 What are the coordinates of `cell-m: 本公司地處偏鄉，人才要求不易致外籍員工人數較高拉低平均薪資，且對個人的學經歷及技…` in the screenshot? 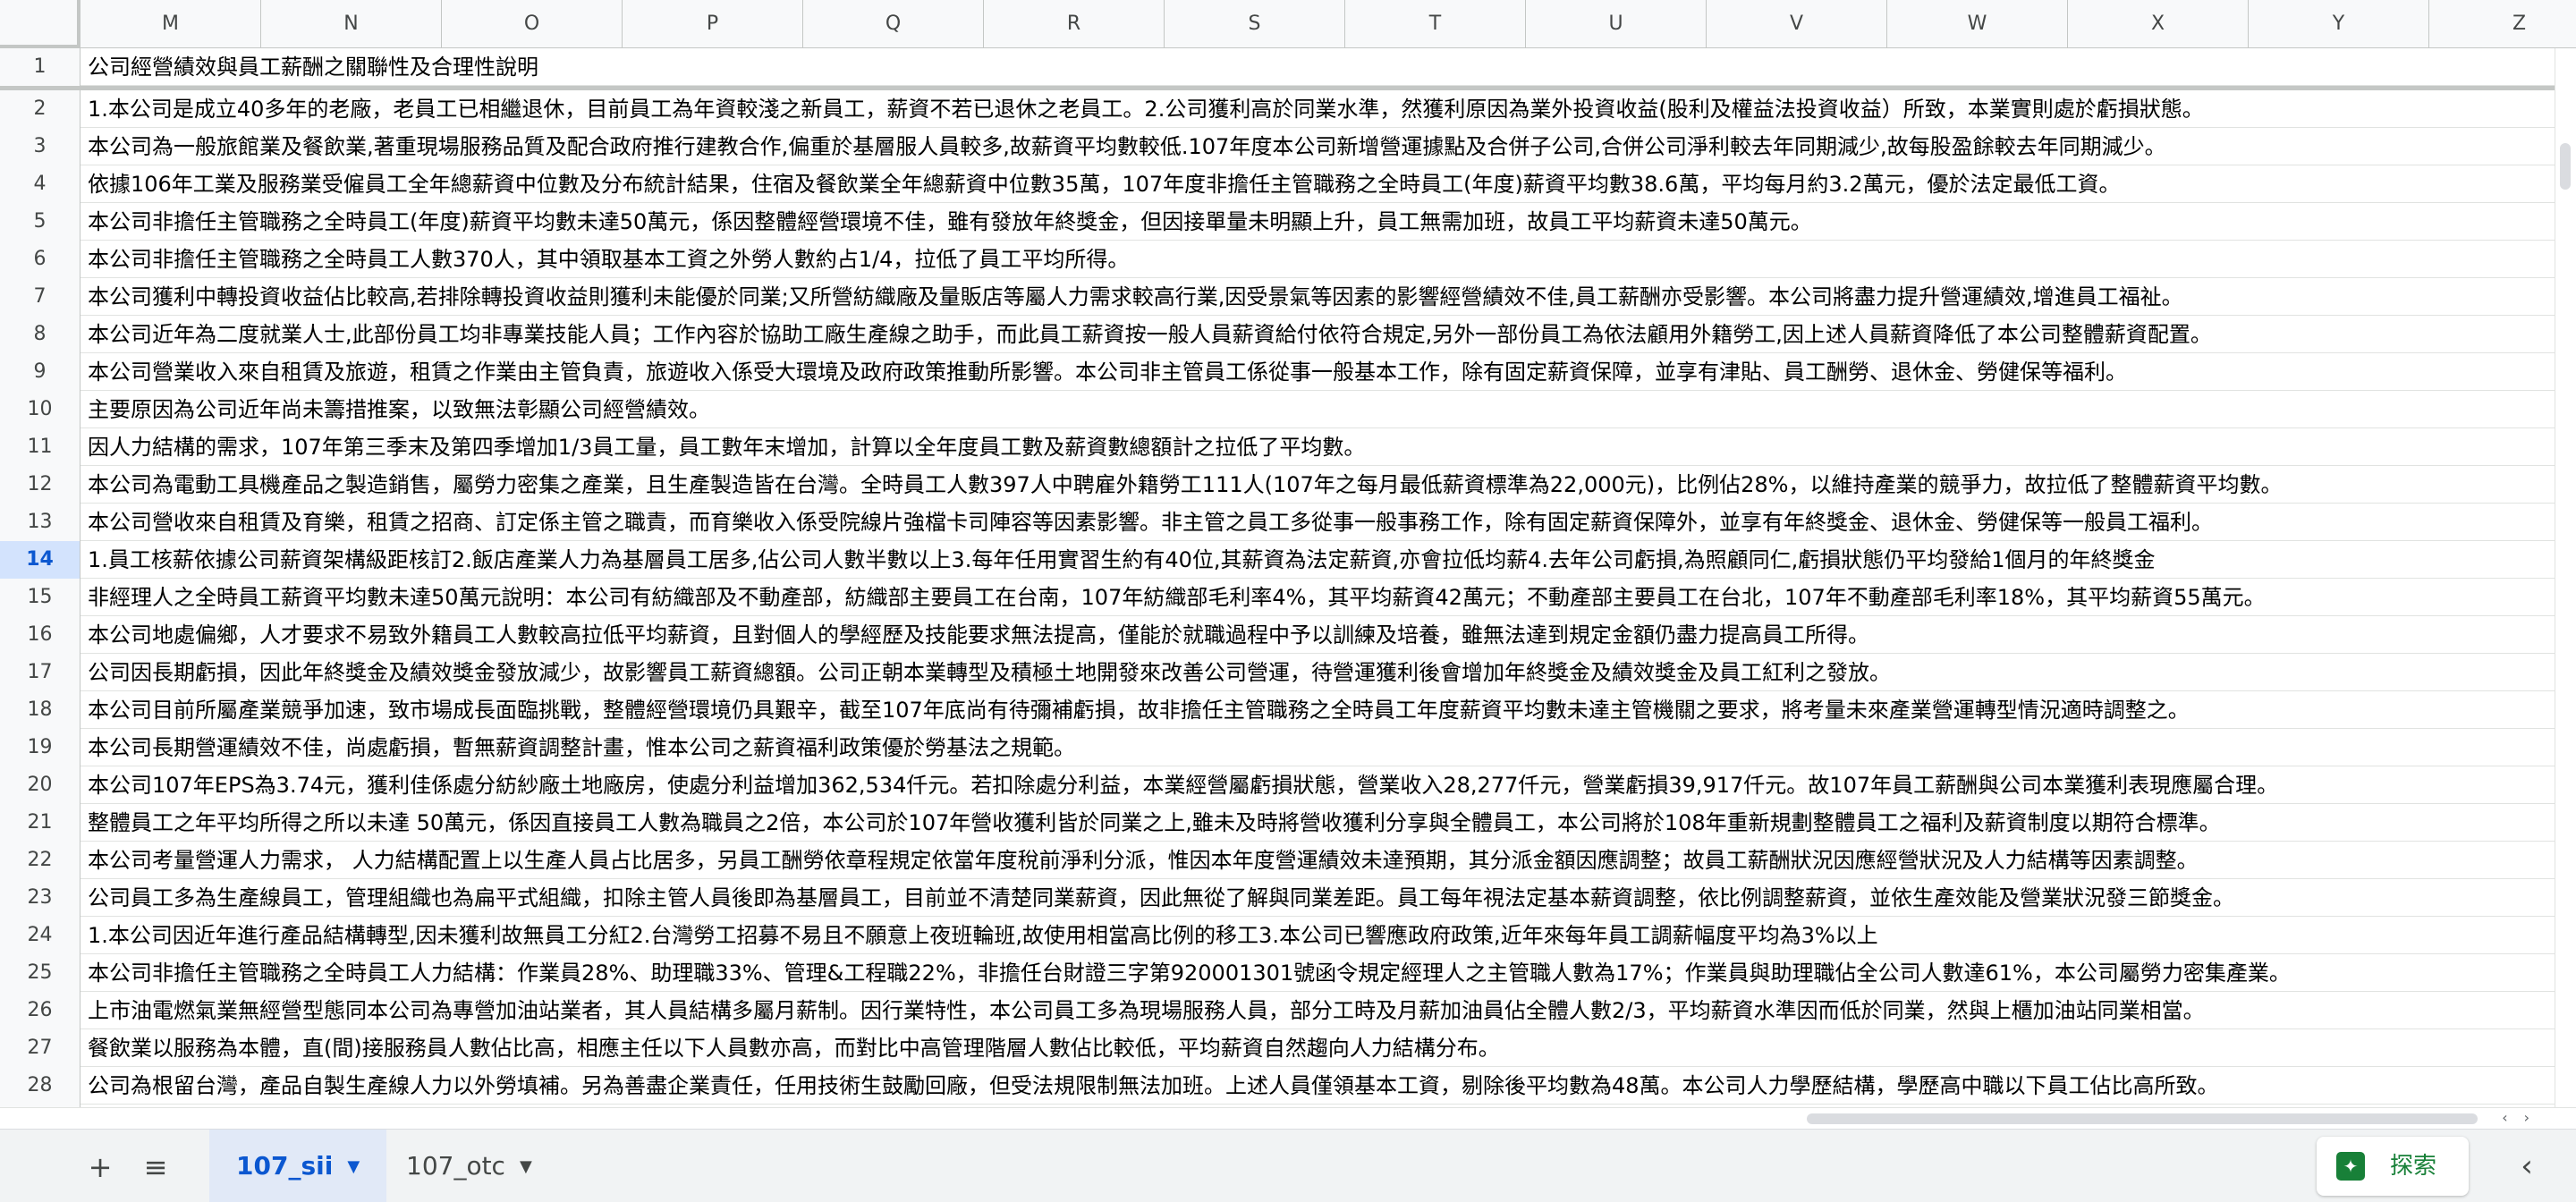 It's located at (978, 635).